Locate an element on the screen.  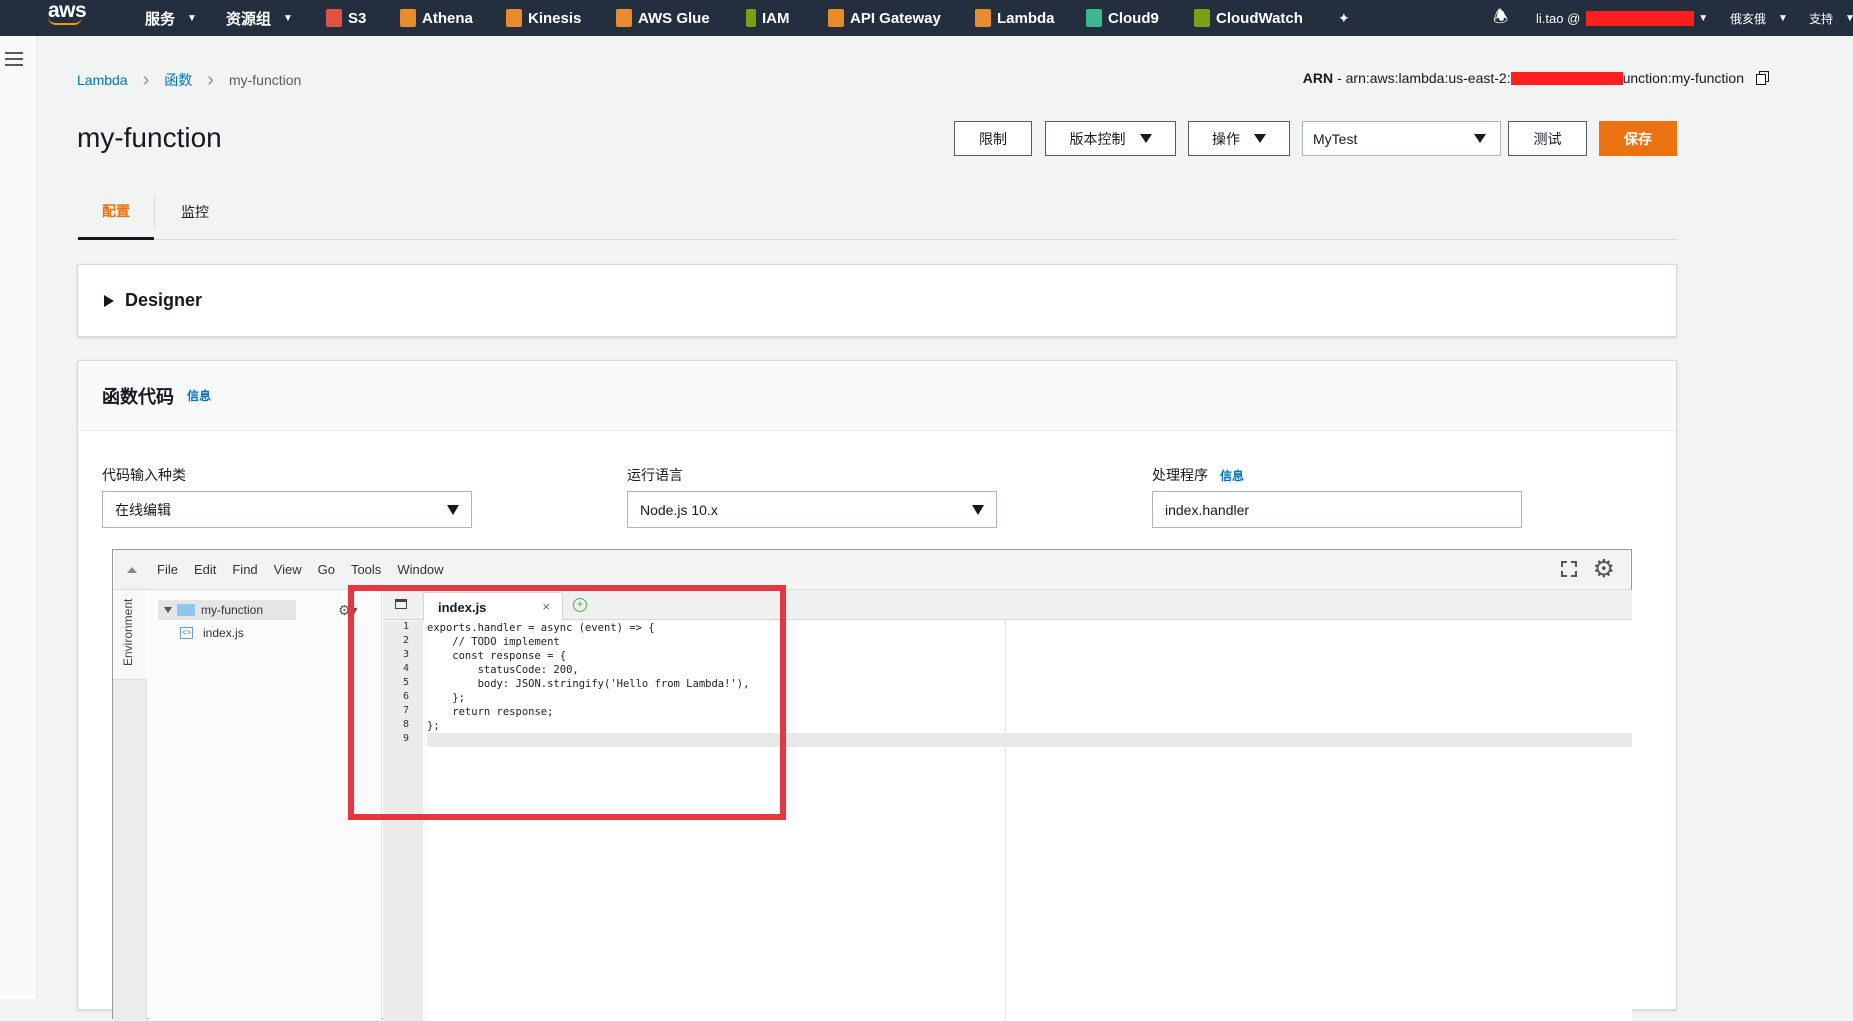
iam-icon is located at coordinates (751, 18).